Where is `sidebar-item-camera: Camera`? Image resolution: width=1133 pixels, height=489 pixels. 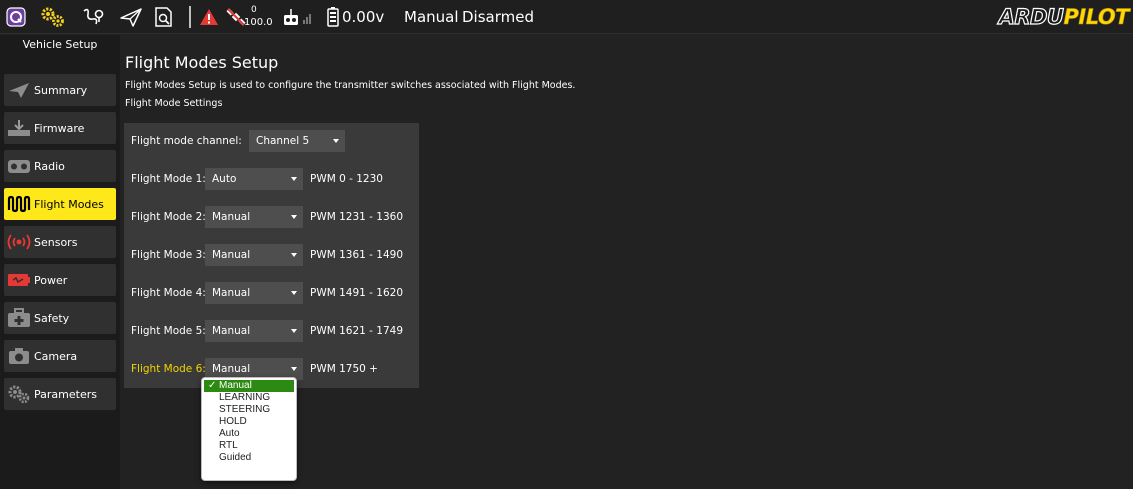 sidebar-item-camera: Camera is located at coordinates (60, 356).